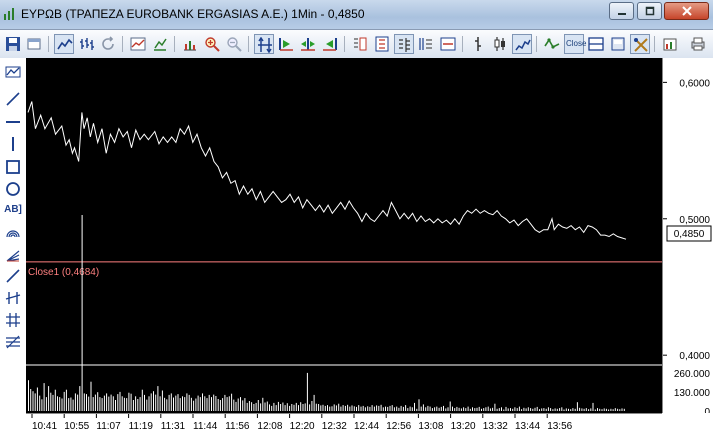 This screenshot has height=438, width=713. Describe the element at coordinates (478, 44) in the screenshot. I see `bar-chart-button` at that location.